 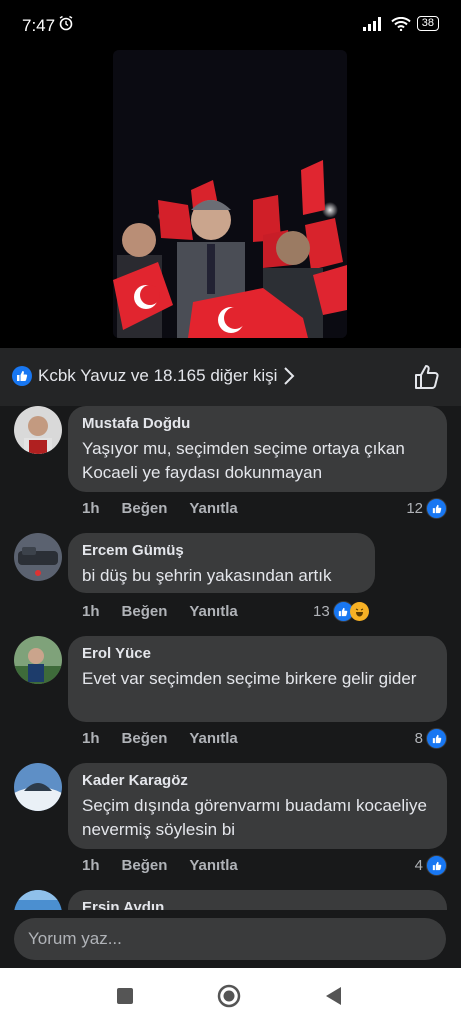 What do you see at coordinates (221, 551) in the screenshot?
I see `comment-author: Ercem Gümüş` at bounding box center [221, 551].